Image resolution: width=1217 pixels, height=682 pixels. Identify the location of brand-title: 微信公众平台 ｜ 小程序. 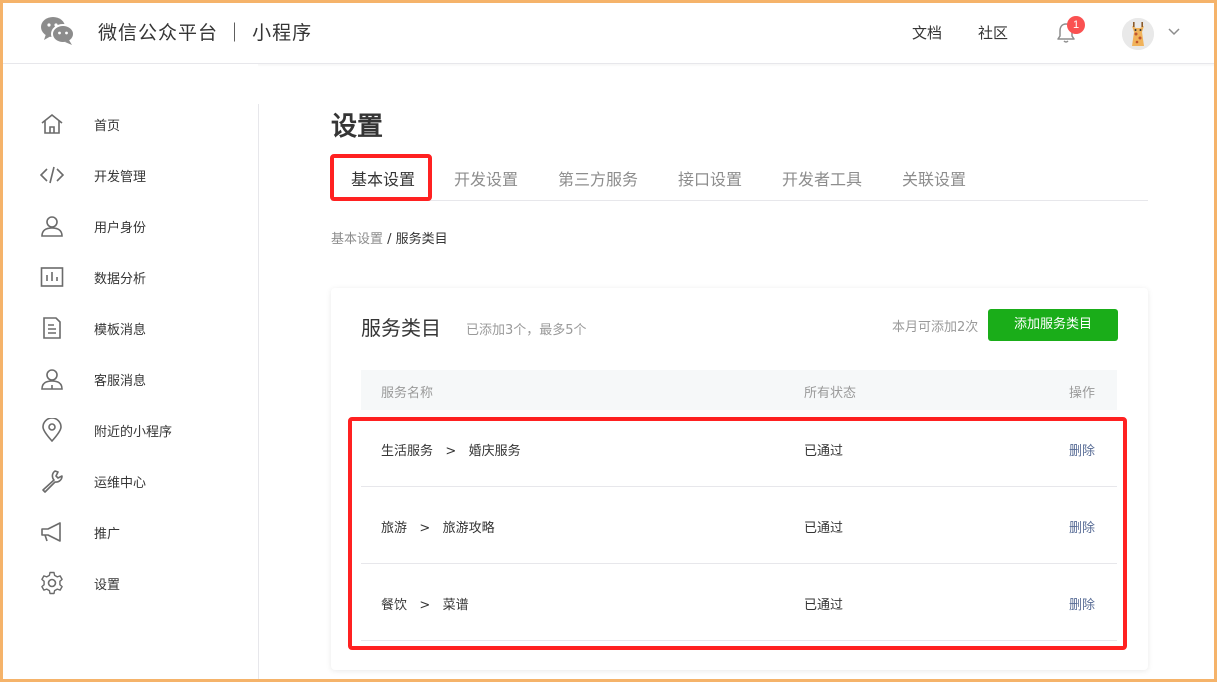
(205, 32).